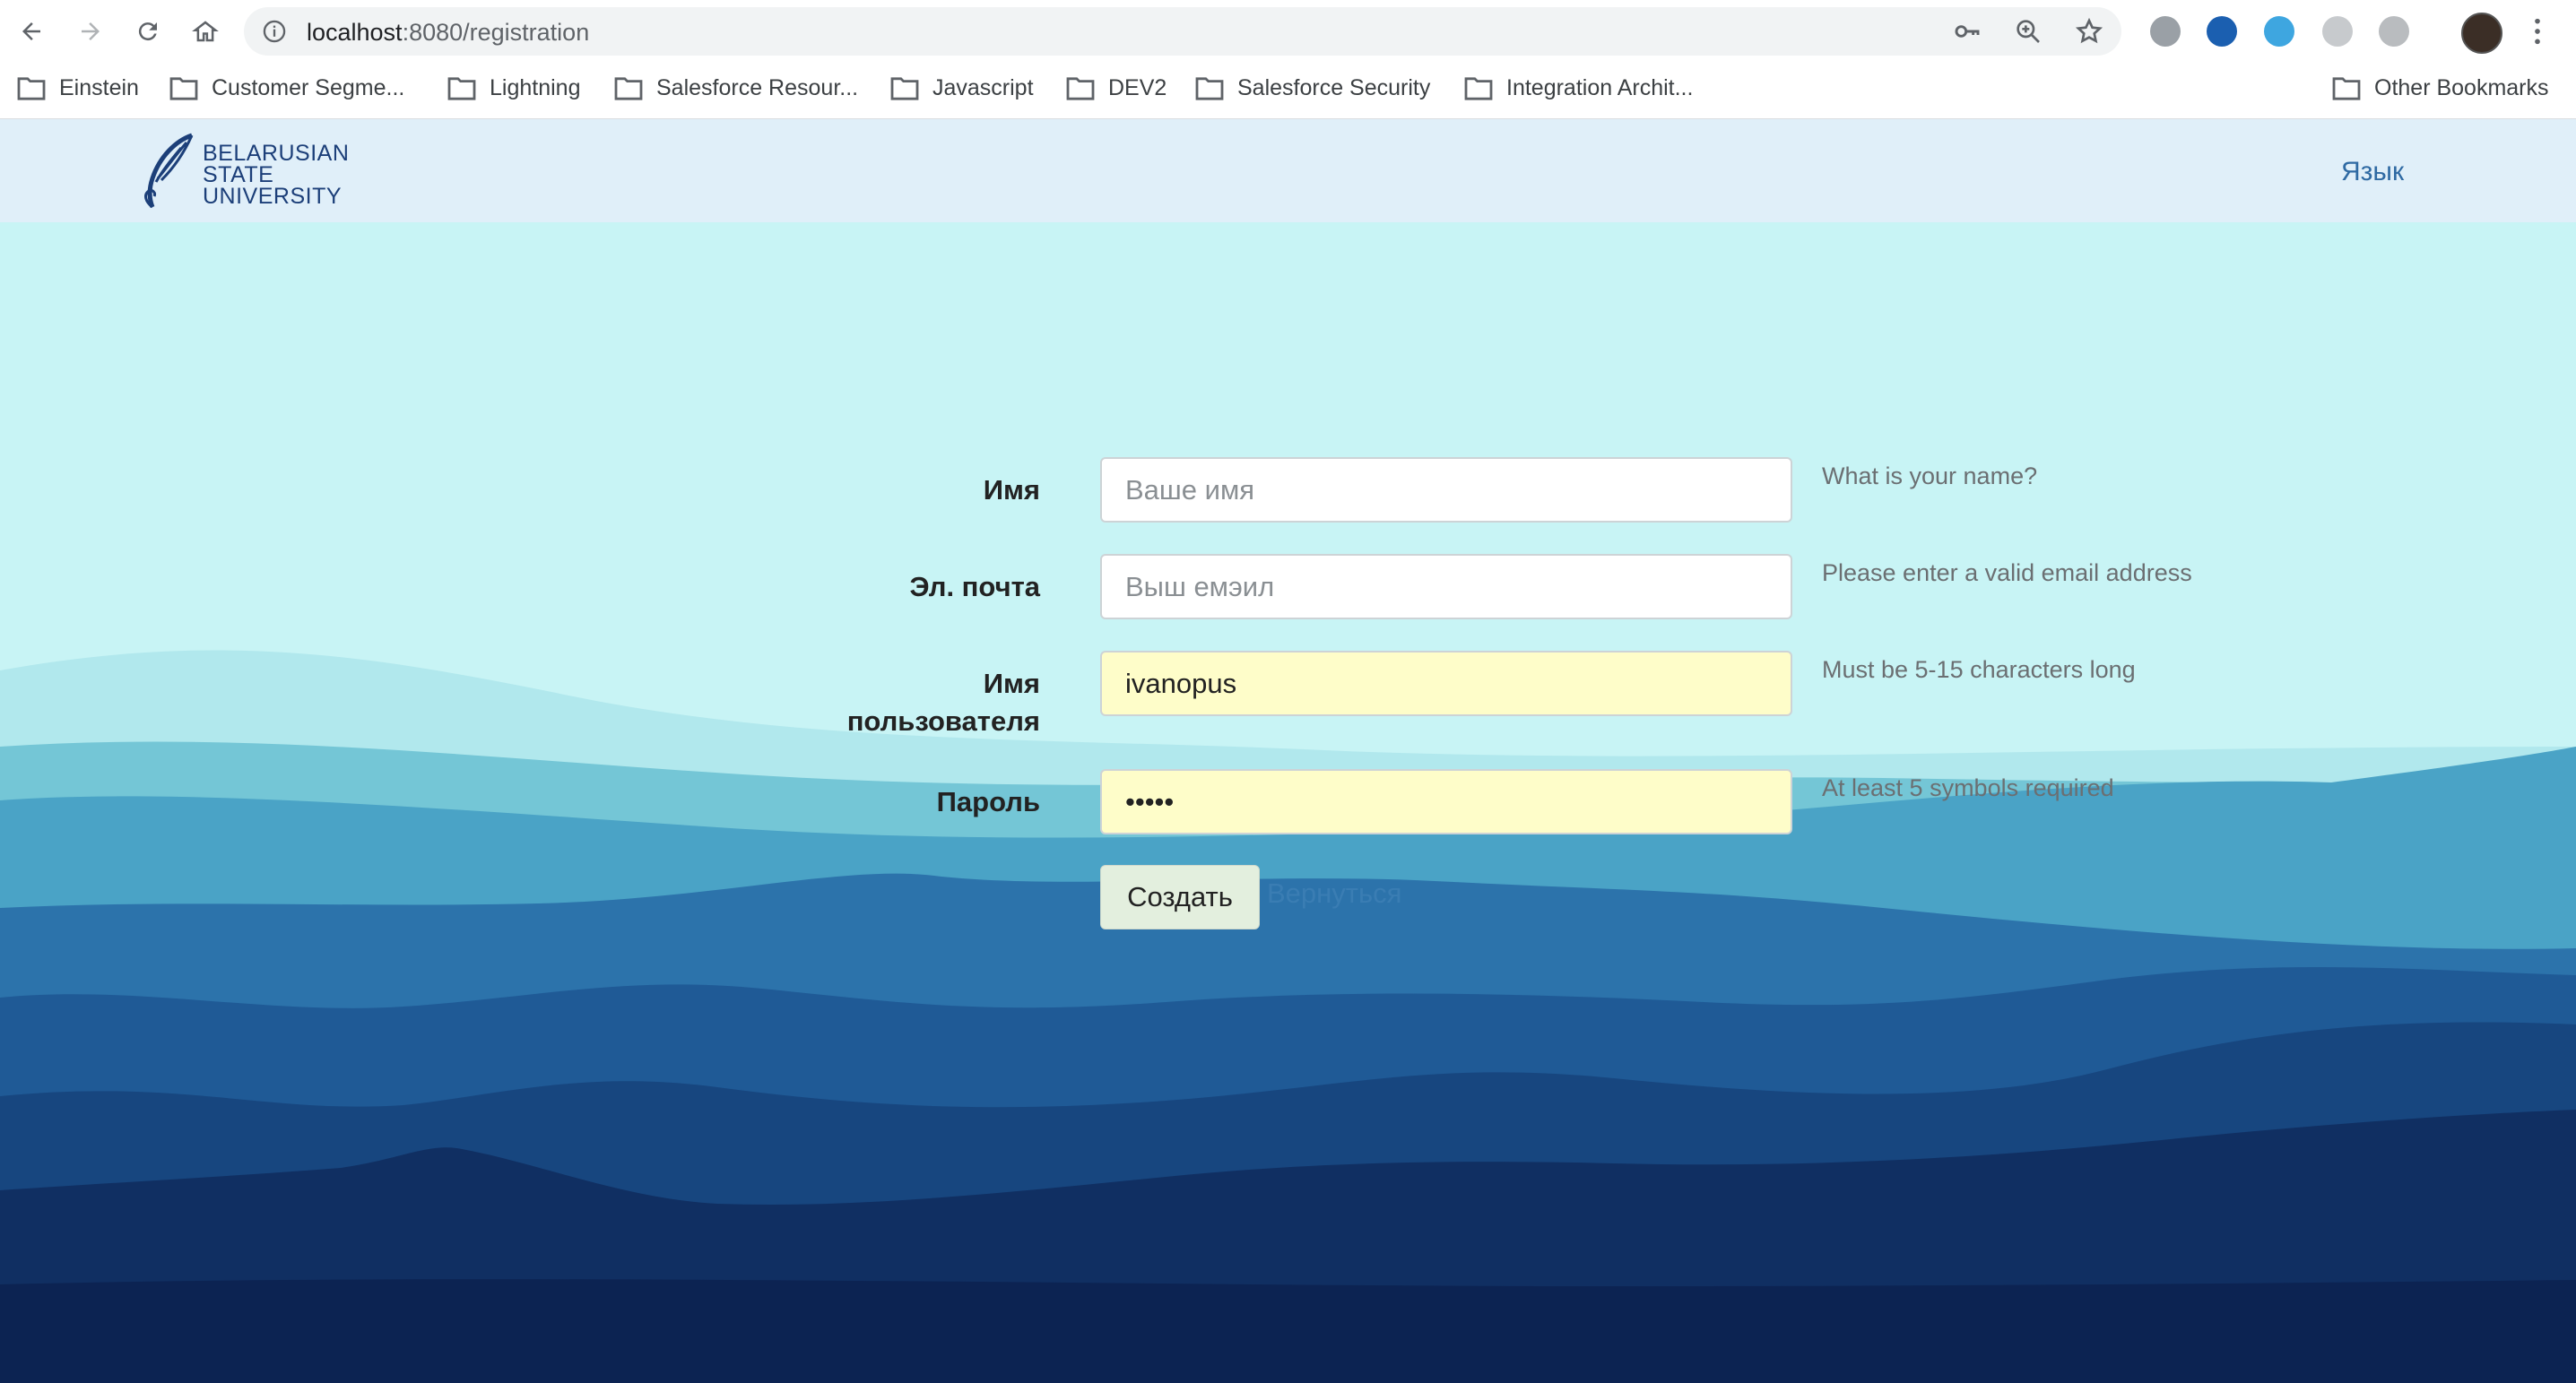 Image resolution: width=2576 pixels, height=1383 pixels. Describe the element at coordinates (273, 197) in the screenshot. I see `logo-line: UNIVERSITY` at that location.